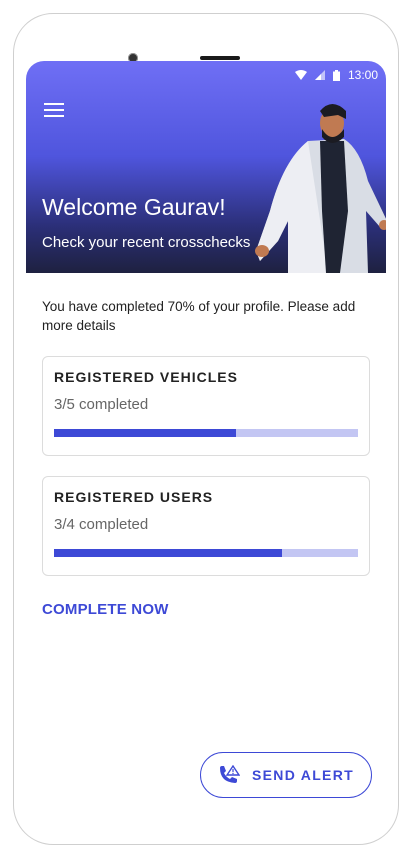  I want to click on signal-icon, so click(319, 75).